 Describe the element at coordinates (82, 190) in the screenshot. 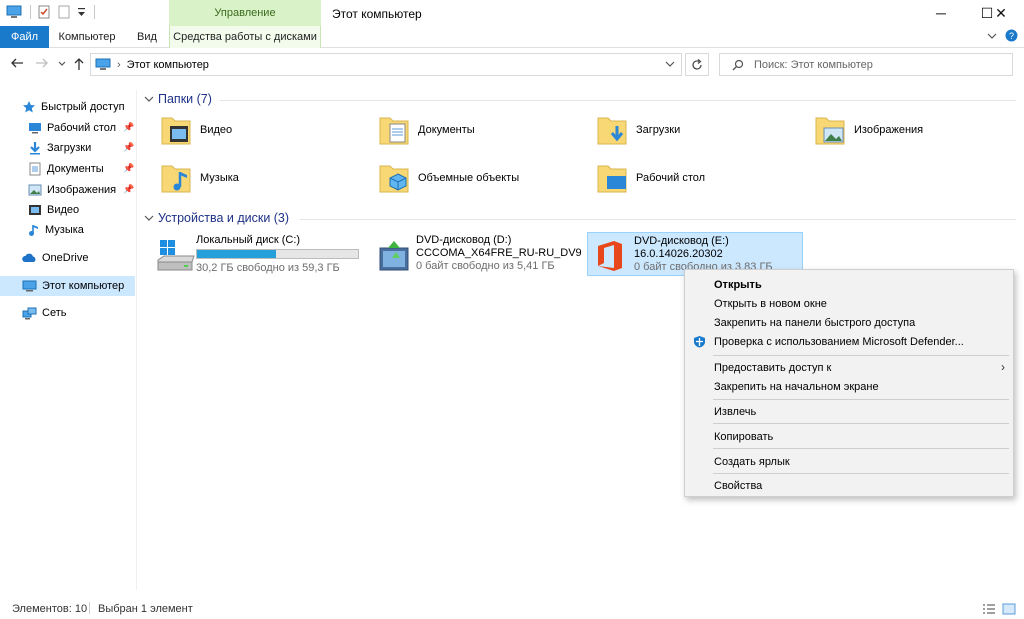

I see `nav-label: Изображения` at that location.